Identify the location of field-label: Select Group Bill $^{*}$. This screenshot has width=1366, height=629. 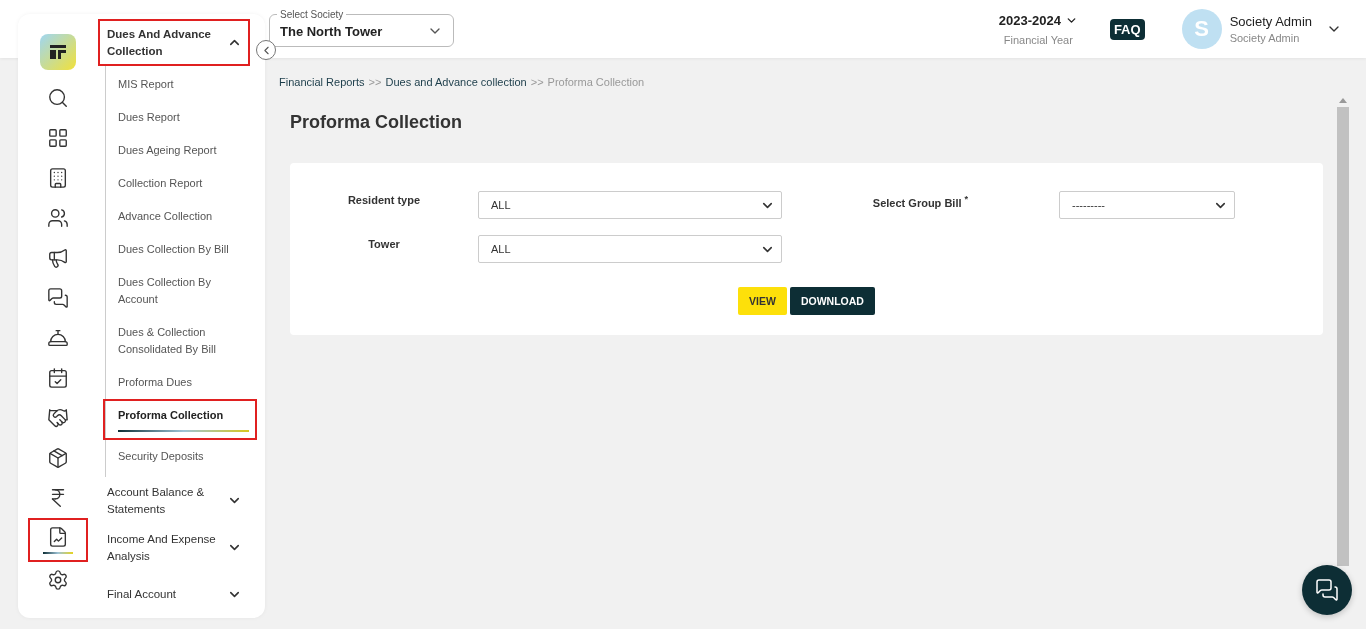
(920, 201).